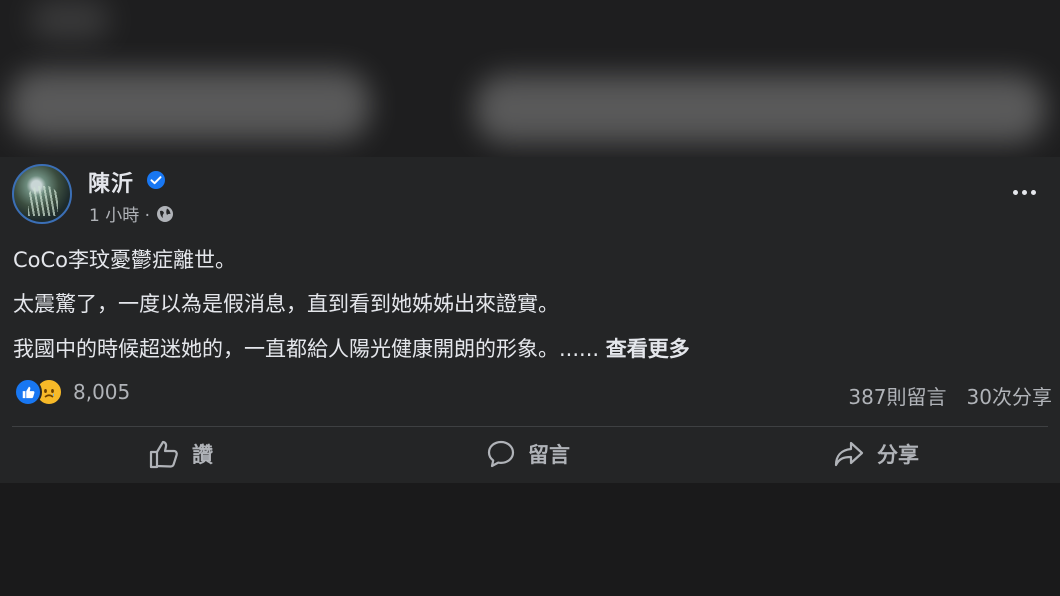  Describe the element at coordinates (849, 454) in the screenshot. I see `share-arrow-icon` at that location.